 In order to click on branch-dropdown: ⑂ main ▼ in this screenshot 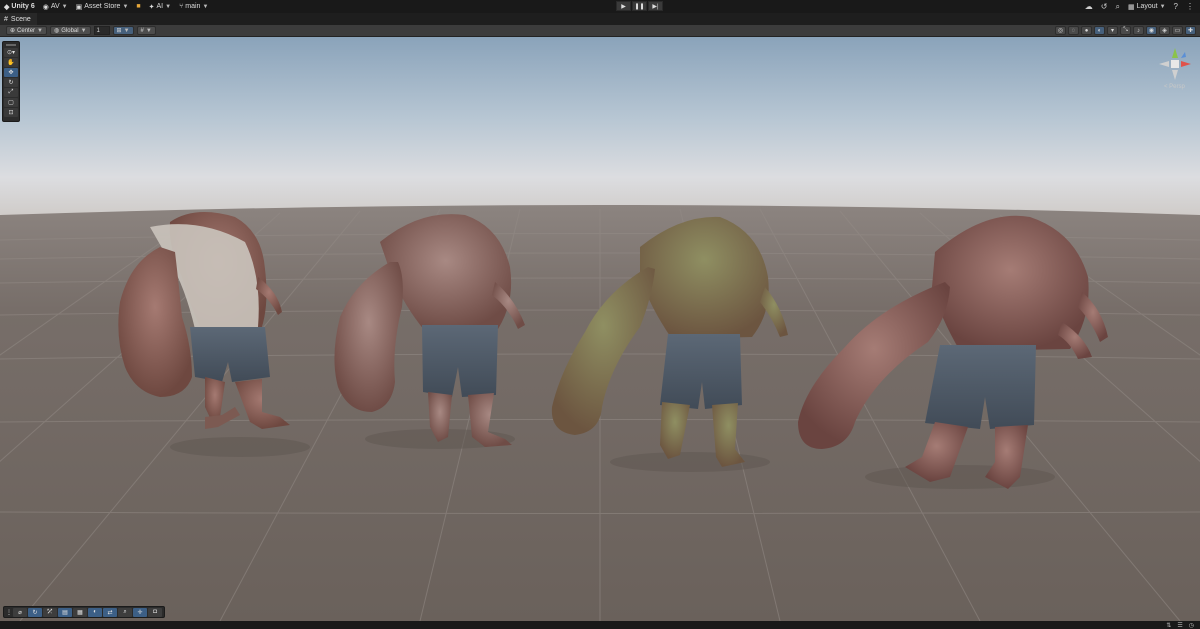, I will do `click(193, 6)`.